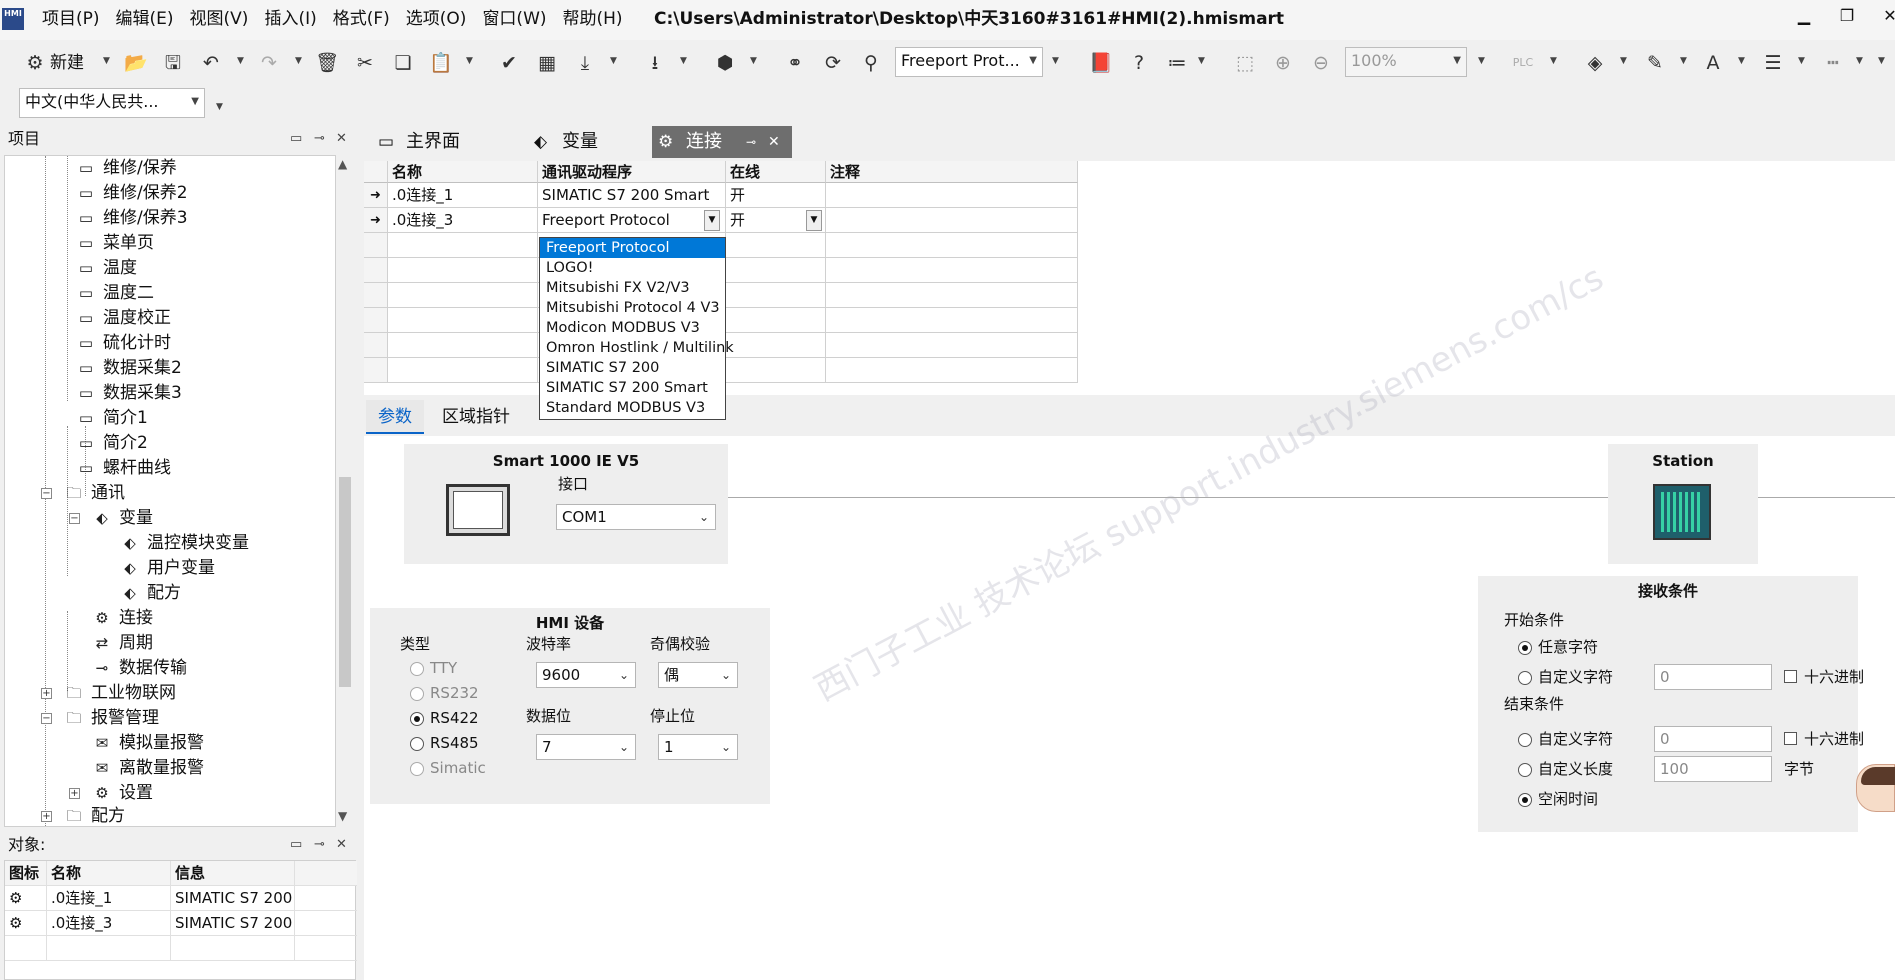 The width and height of the screenshot is (1895, 980). Describe the element at coordinates (1595, 63) in the screenshot. I see `fill-color-icon: ◈` at that location.